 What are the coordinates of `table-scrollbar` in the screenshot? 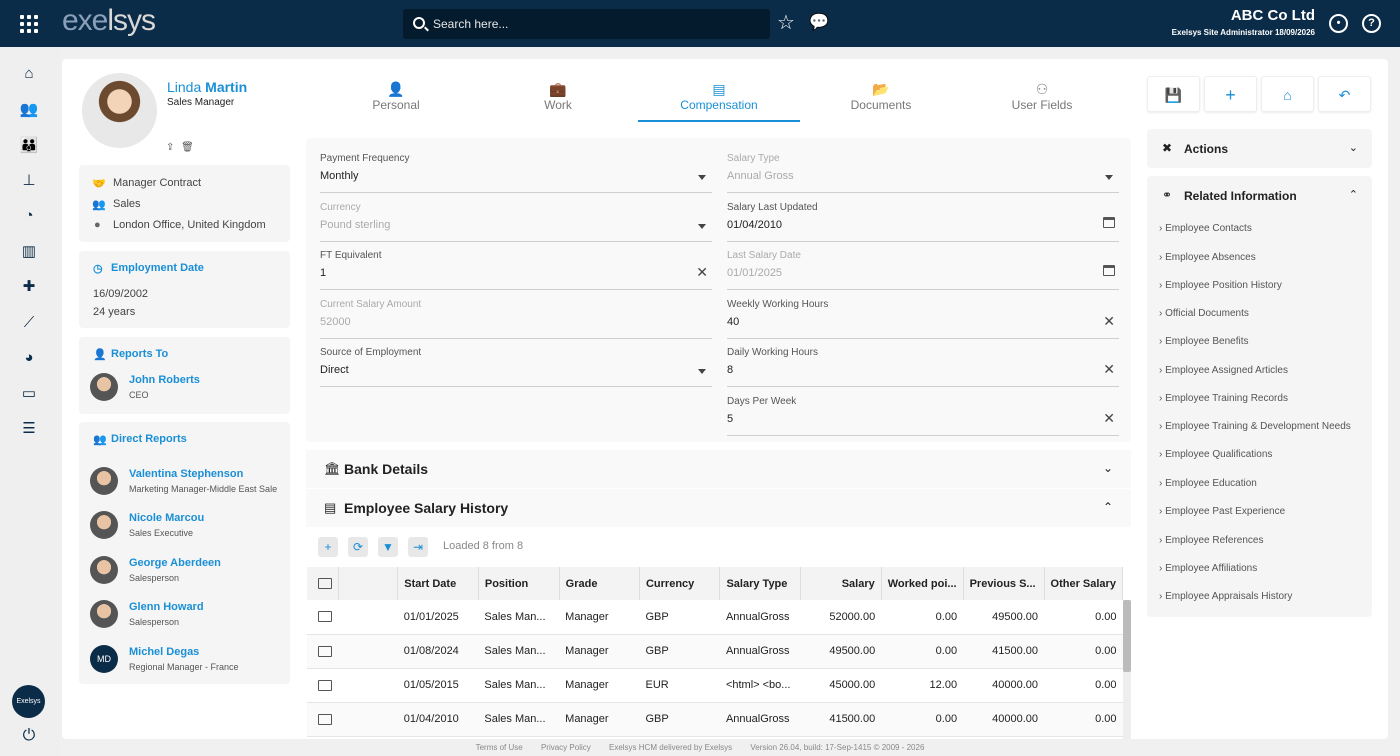 It's located at (1127, 669).